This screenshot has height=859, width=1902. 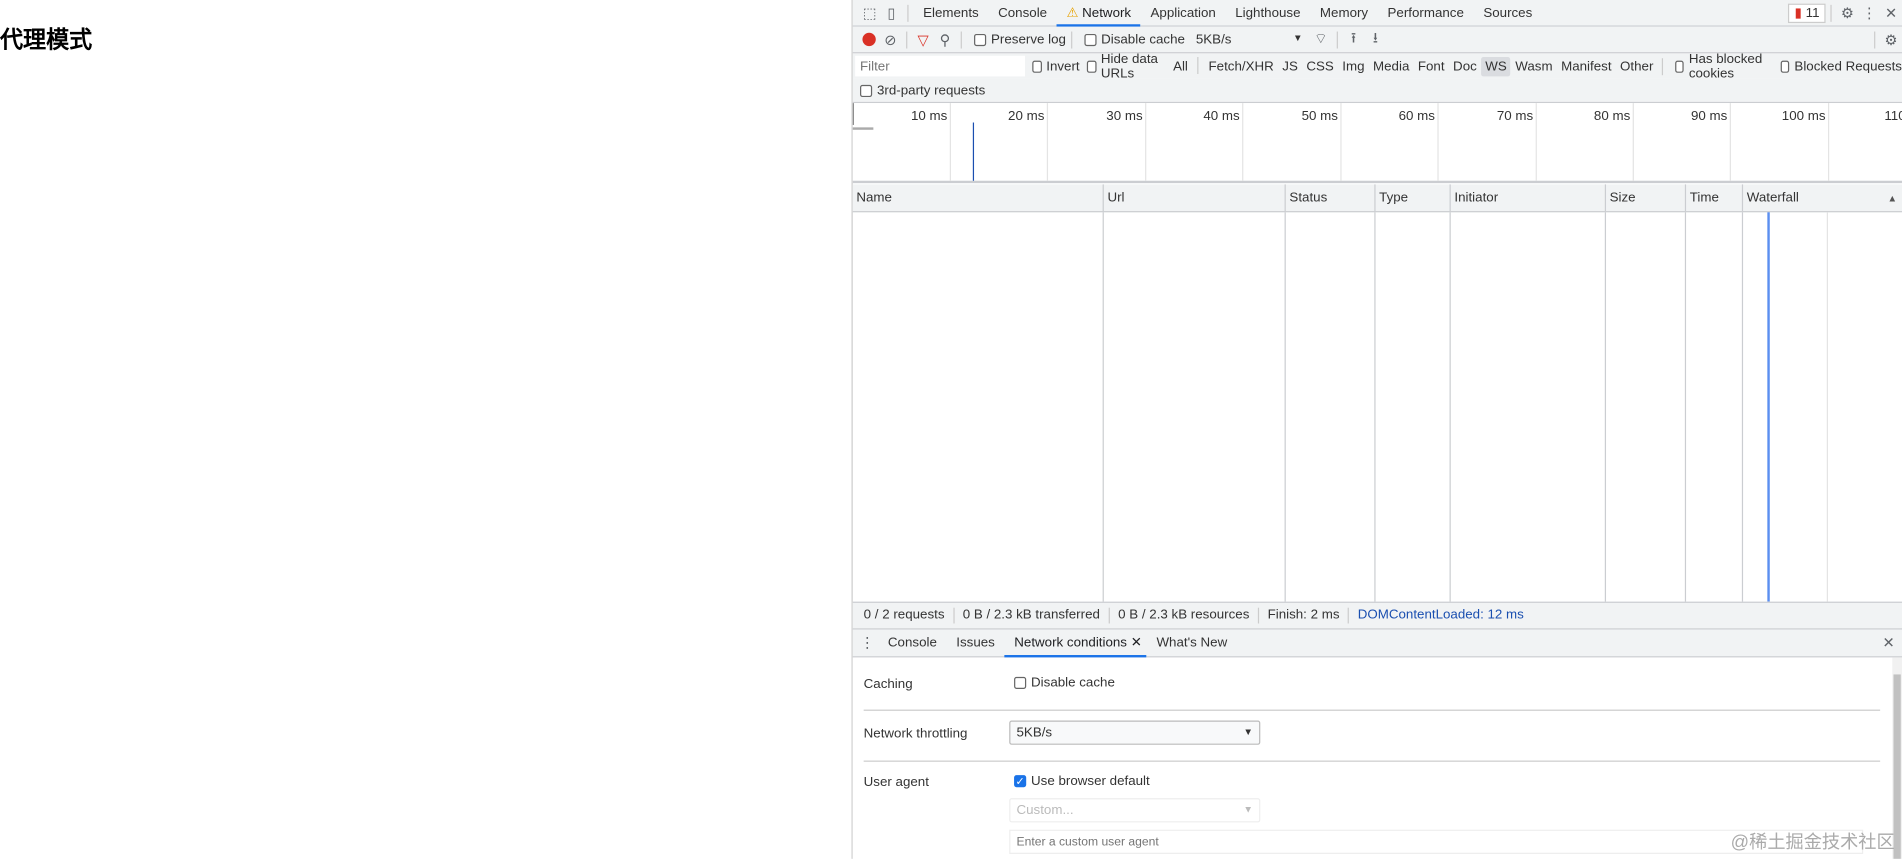 I want to click on filter-type-font: Font, so click(x=1431, y=65).